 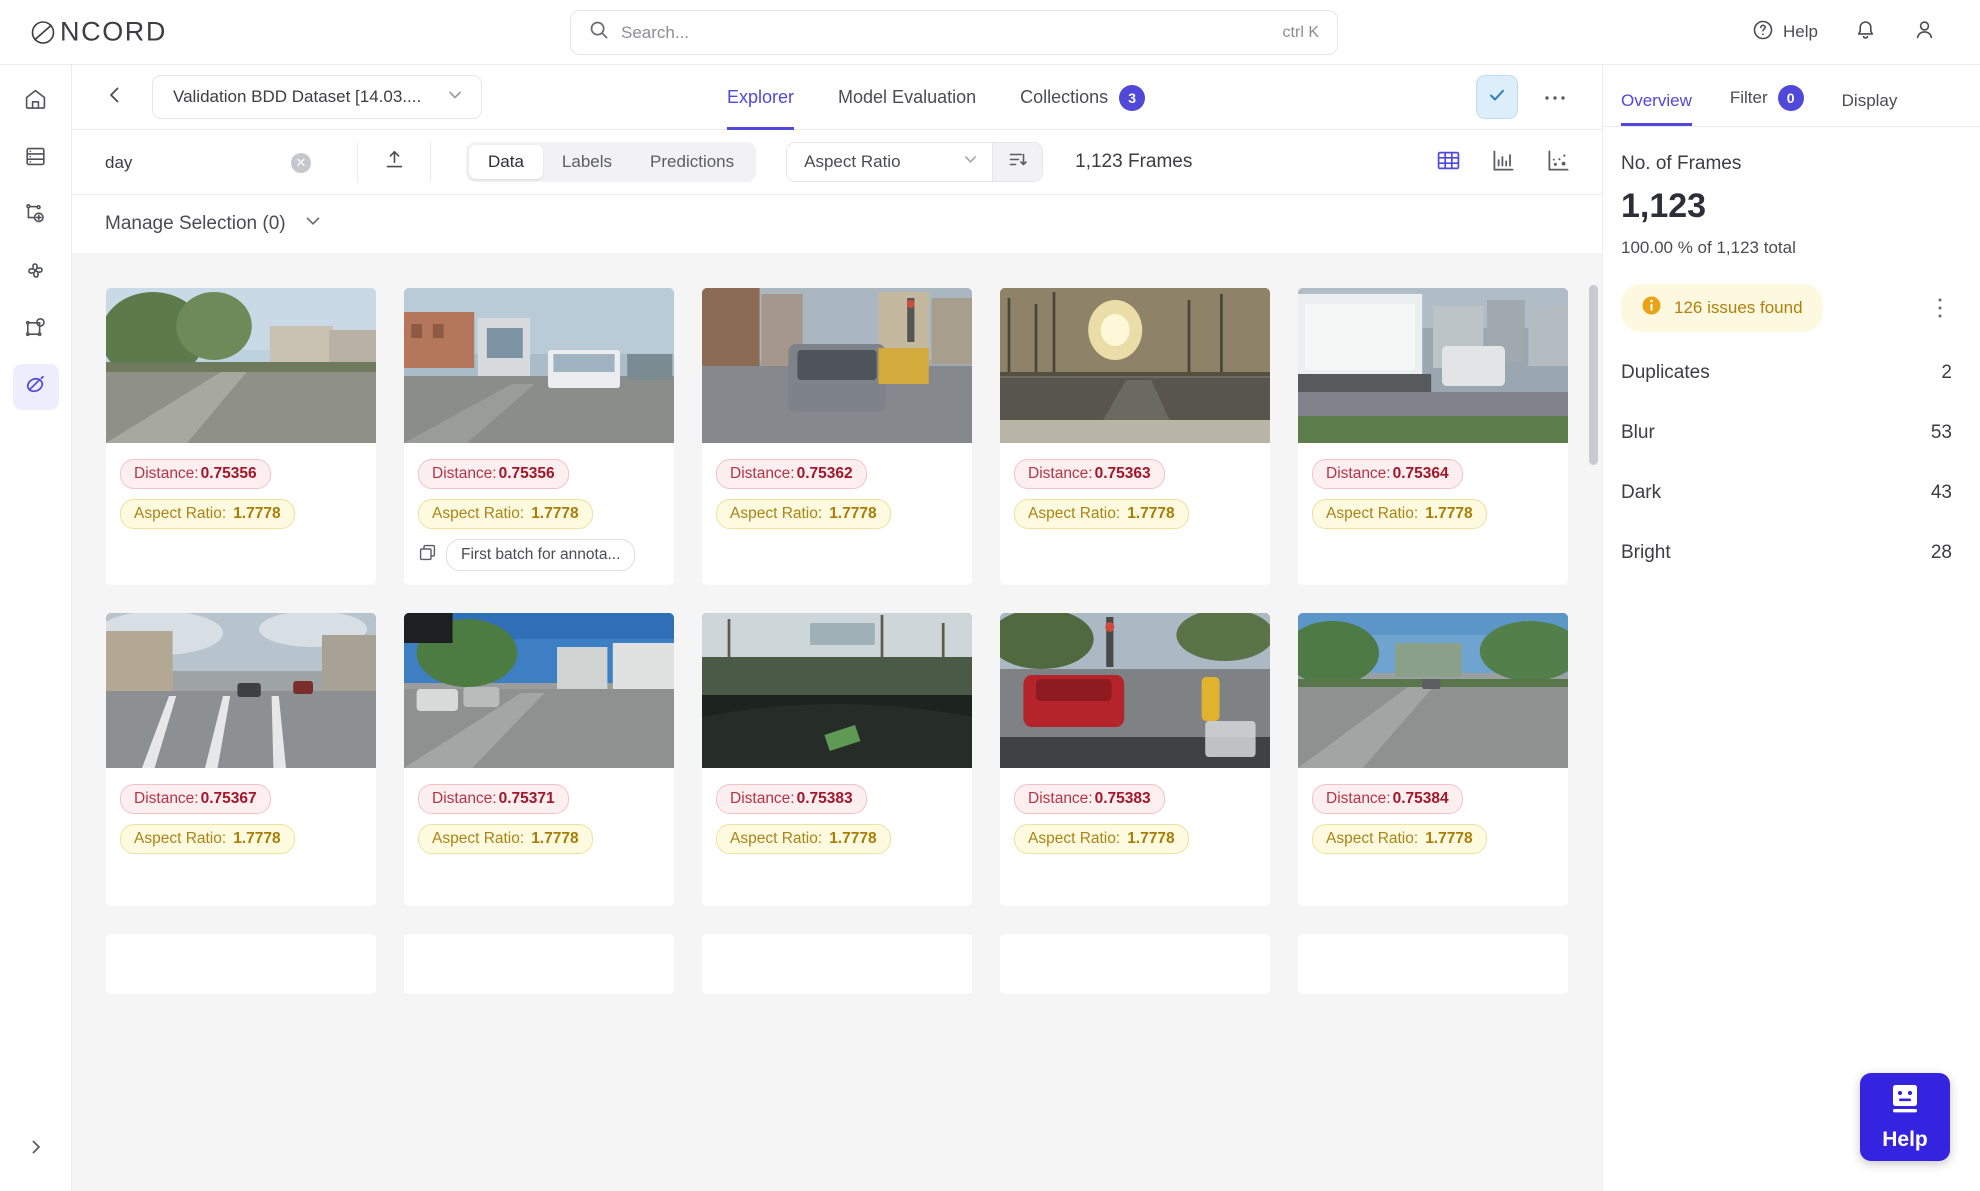 I want to click on home-icon, so click(x=35, y=102).